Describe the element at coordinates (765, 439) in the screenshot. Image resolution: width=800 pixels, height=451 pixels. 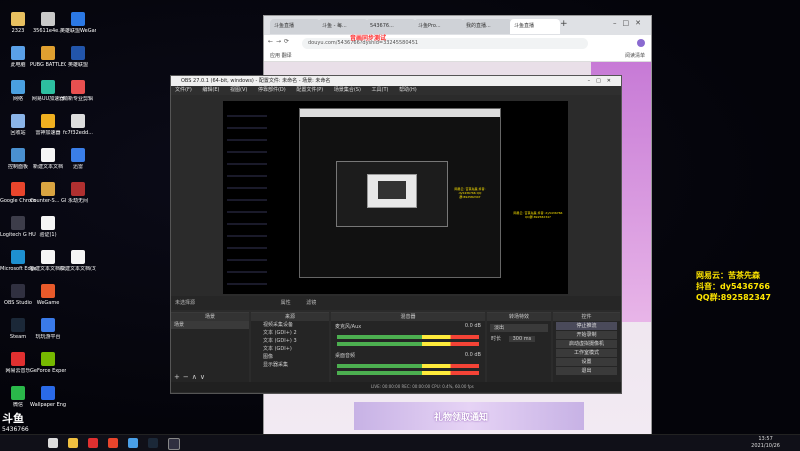
I see `clock-time: 13:57` at that location.